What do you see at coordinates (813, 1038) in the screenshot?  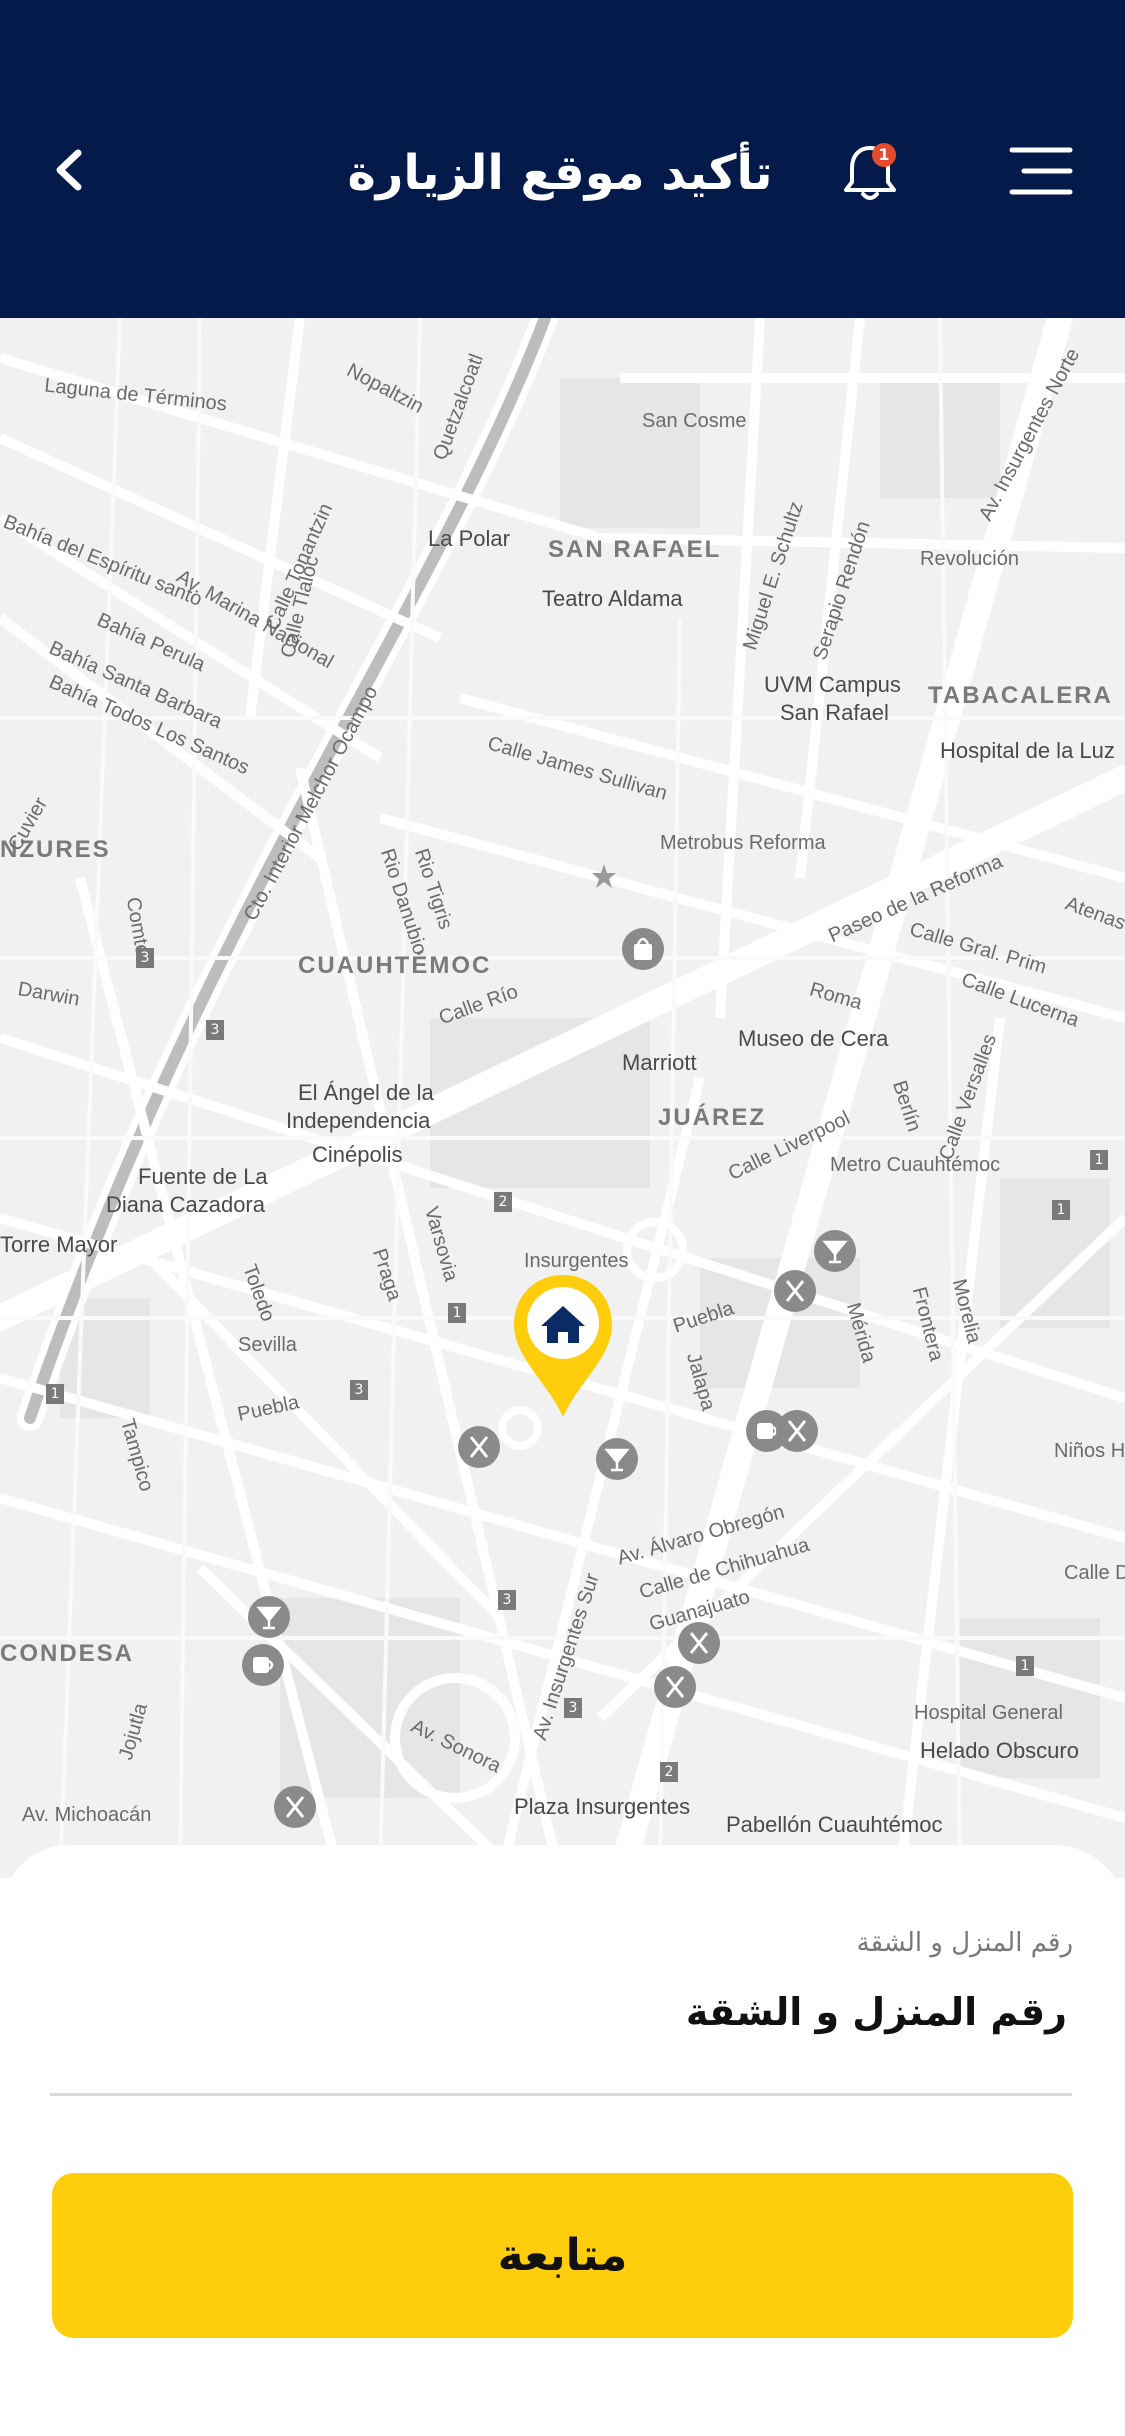 I see `map-label: Museo de Cera` at bounding box center [813, 1038].